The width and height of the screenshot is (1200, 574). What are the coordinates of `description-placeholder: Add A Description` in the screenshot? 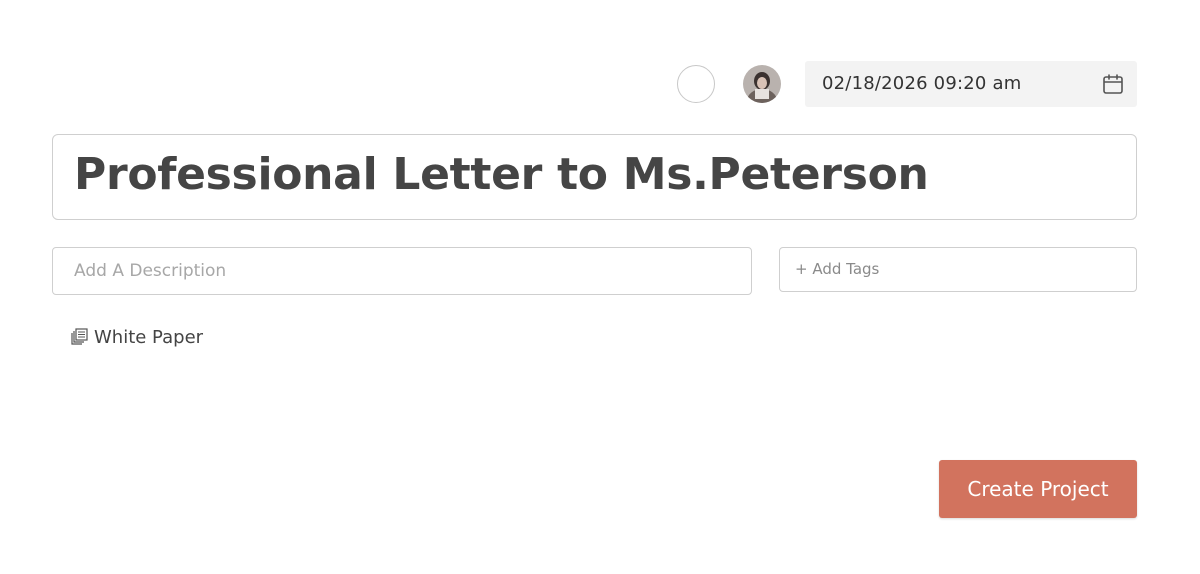 It's located at (150, 271).